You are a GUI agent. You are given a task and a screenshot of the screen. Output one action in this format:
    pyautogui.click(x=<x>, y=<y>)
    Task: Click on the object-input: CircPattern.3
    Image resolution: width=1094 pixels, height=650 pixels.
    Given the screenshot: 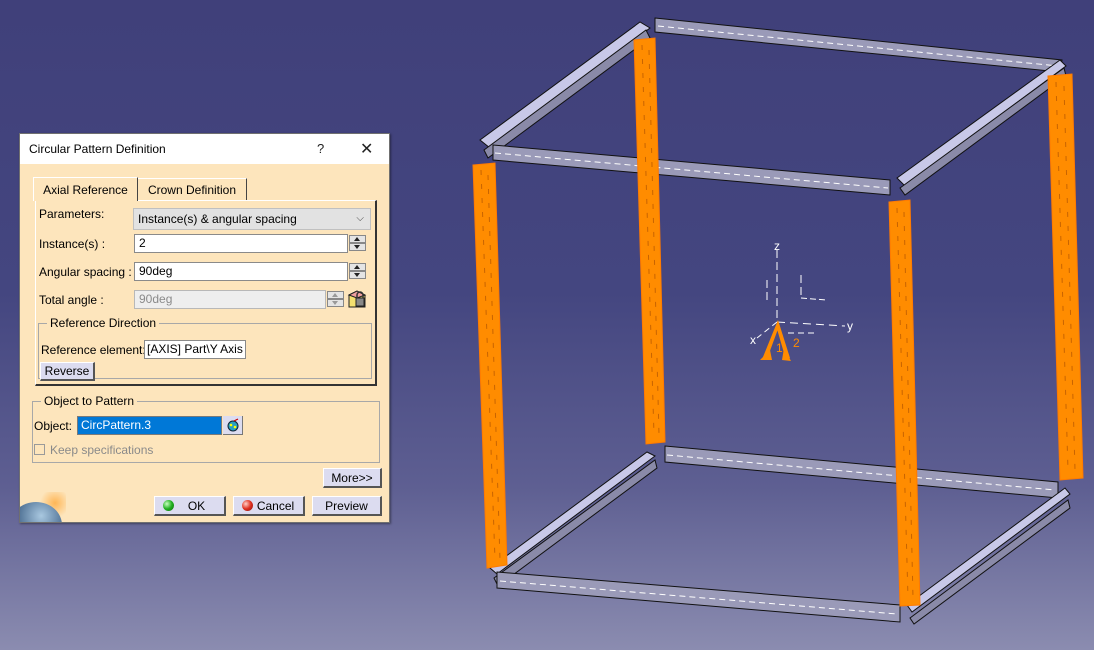 What is the action you would take?
    pyautogui.click(x=149, y=425)
    